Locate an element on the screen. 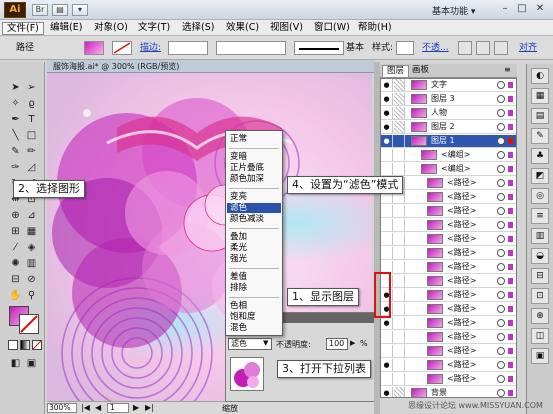 The width and height of the screenshot is (553, 414). first-artboard-icon: |◀ is located at coordinates (85, 407).